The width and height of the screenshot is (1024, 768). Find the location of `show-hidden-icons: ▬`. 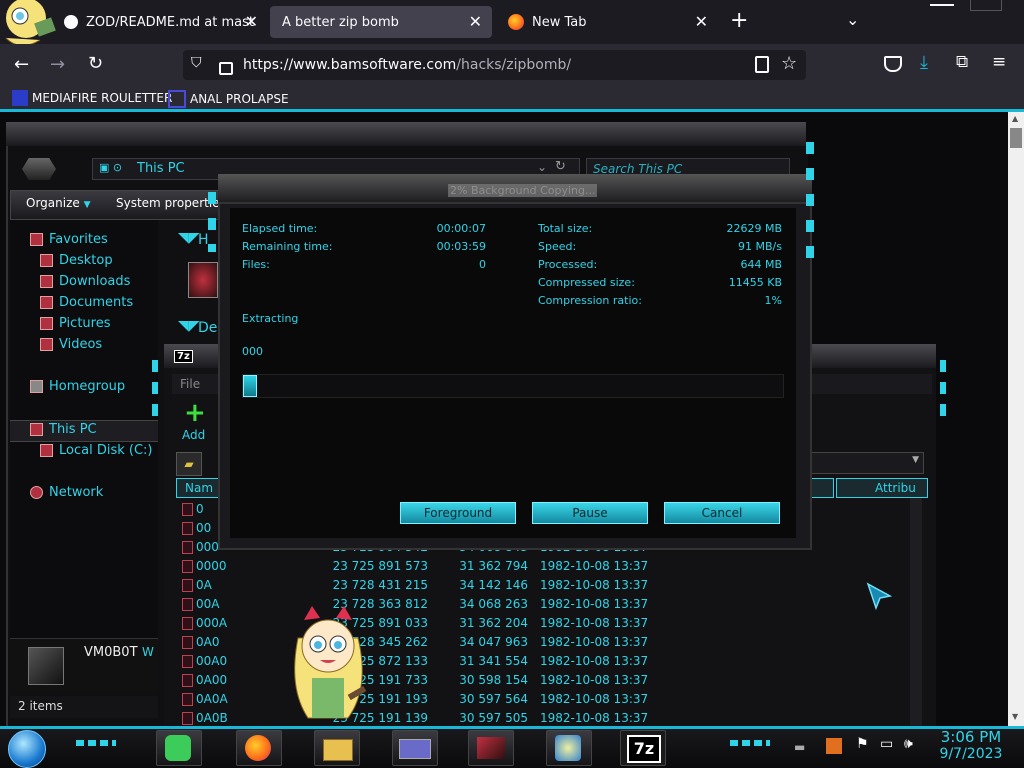

show-hidden-icons: ▬ is located at coordinates (799, 747).